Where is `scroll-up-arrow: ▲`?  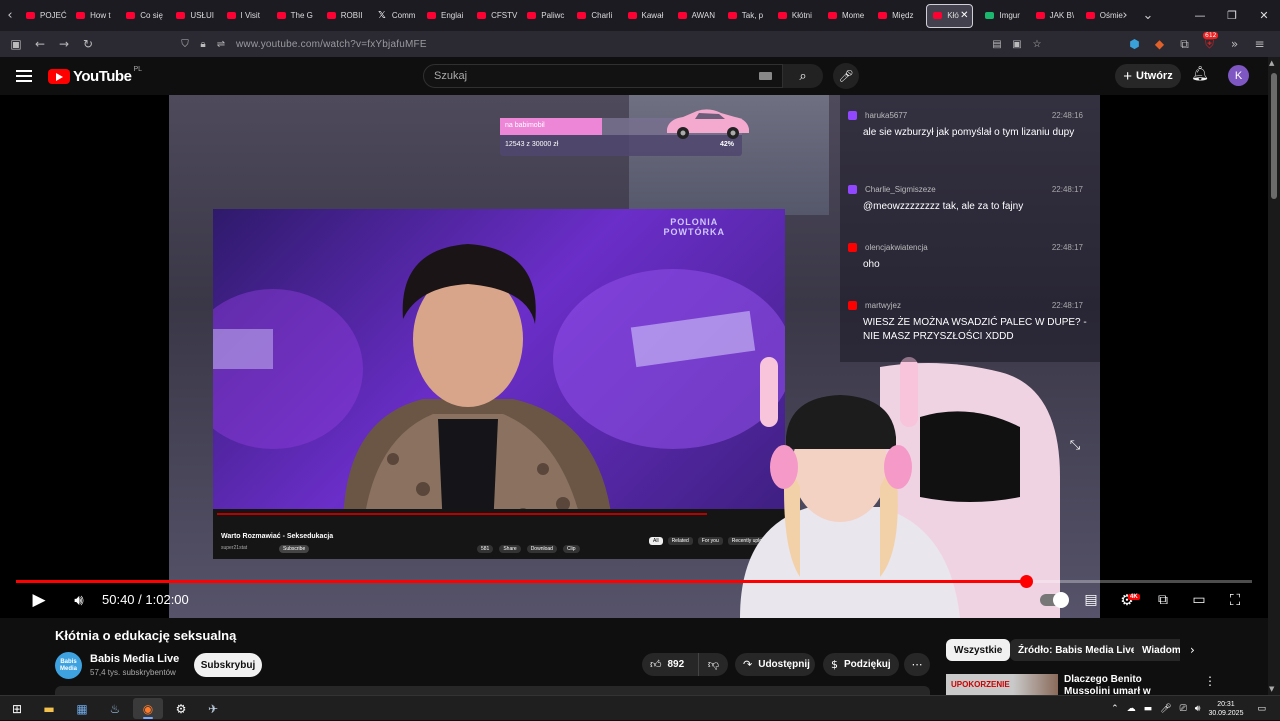
scroll-up-arrow: ▲ is located at coordinates (1271, 63).